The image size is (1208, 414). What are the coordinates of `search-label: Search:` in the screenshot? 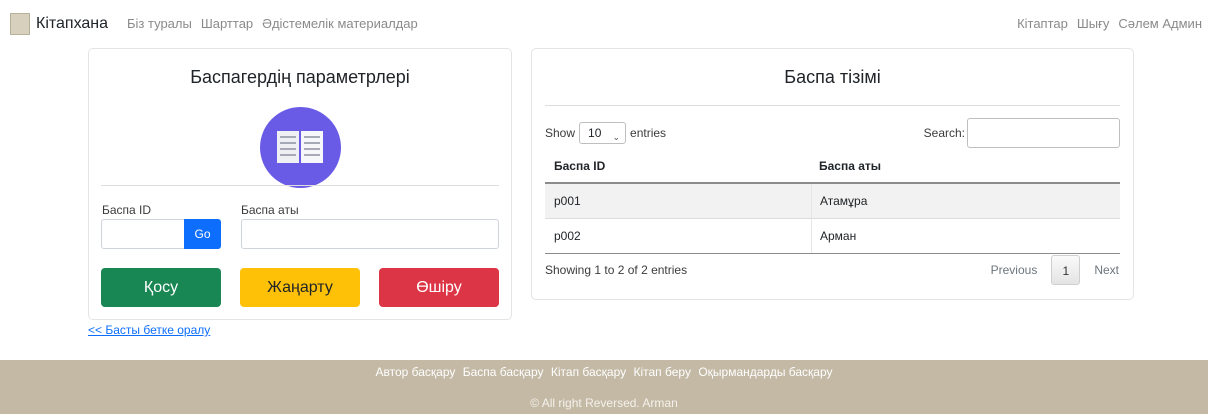 It's located at (944, 133).